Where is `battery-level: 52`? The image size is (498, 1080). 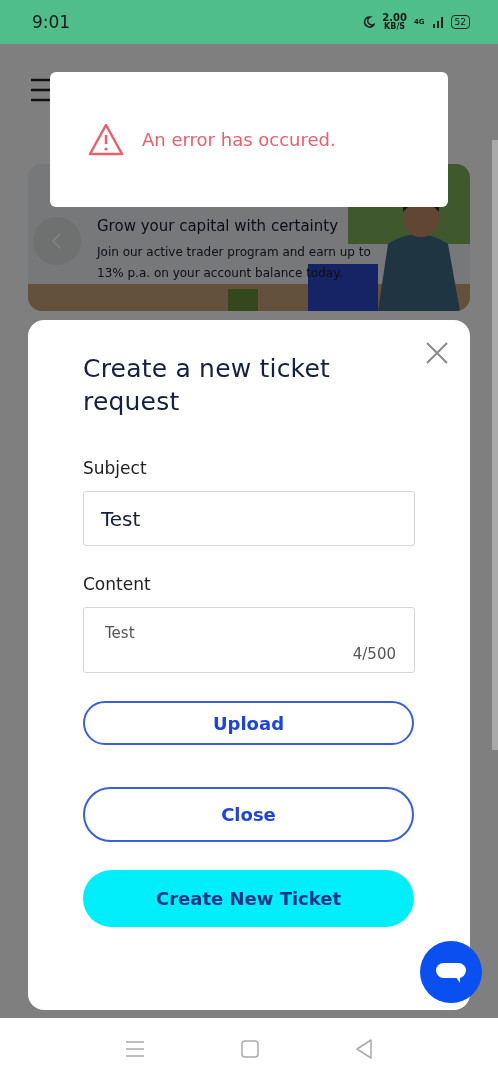 battery-level: 52 is located at coordinates (460, 22).